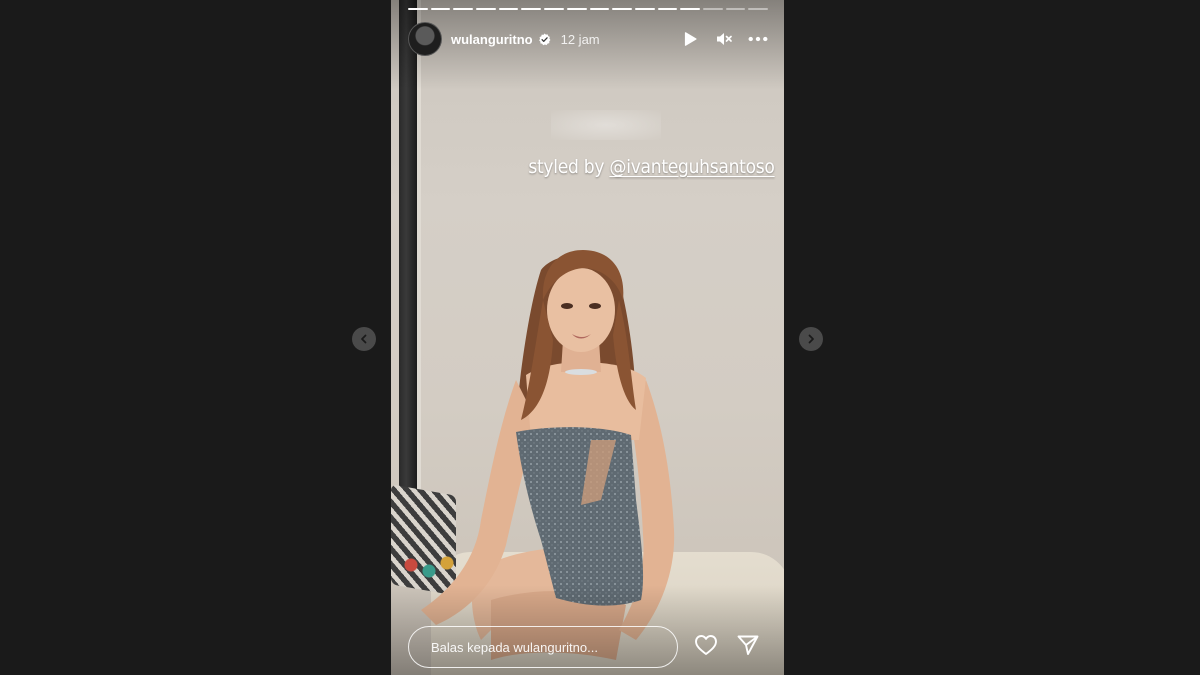 This screenshot has width=1200, height=675. What do you see at coordinates (548, 455) in the screenshot?
I see `story-photo-person` at bounding box center [548, 455].